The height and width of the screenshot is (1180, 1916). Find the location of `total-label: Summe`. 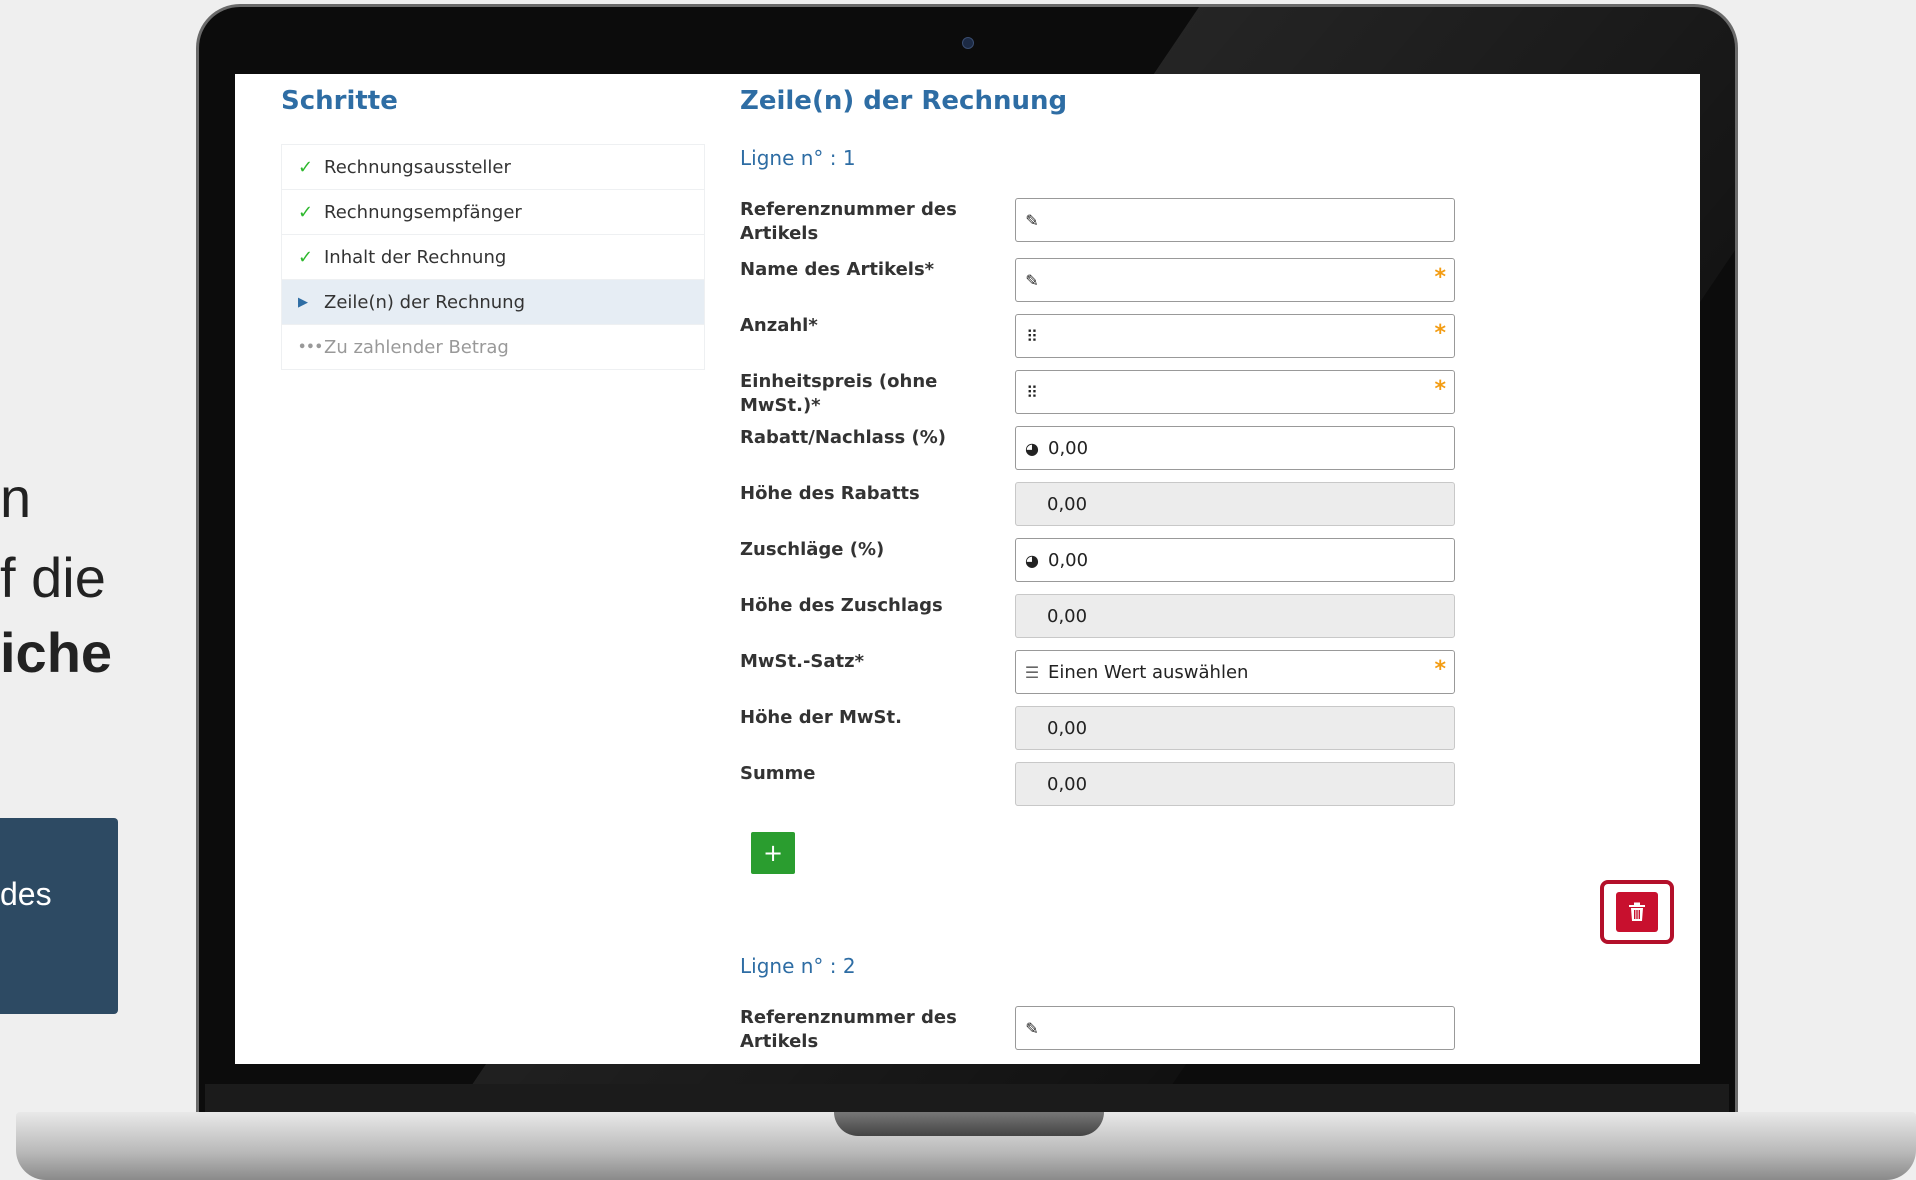

total-label: Summe is located at coordinates (778, 773).